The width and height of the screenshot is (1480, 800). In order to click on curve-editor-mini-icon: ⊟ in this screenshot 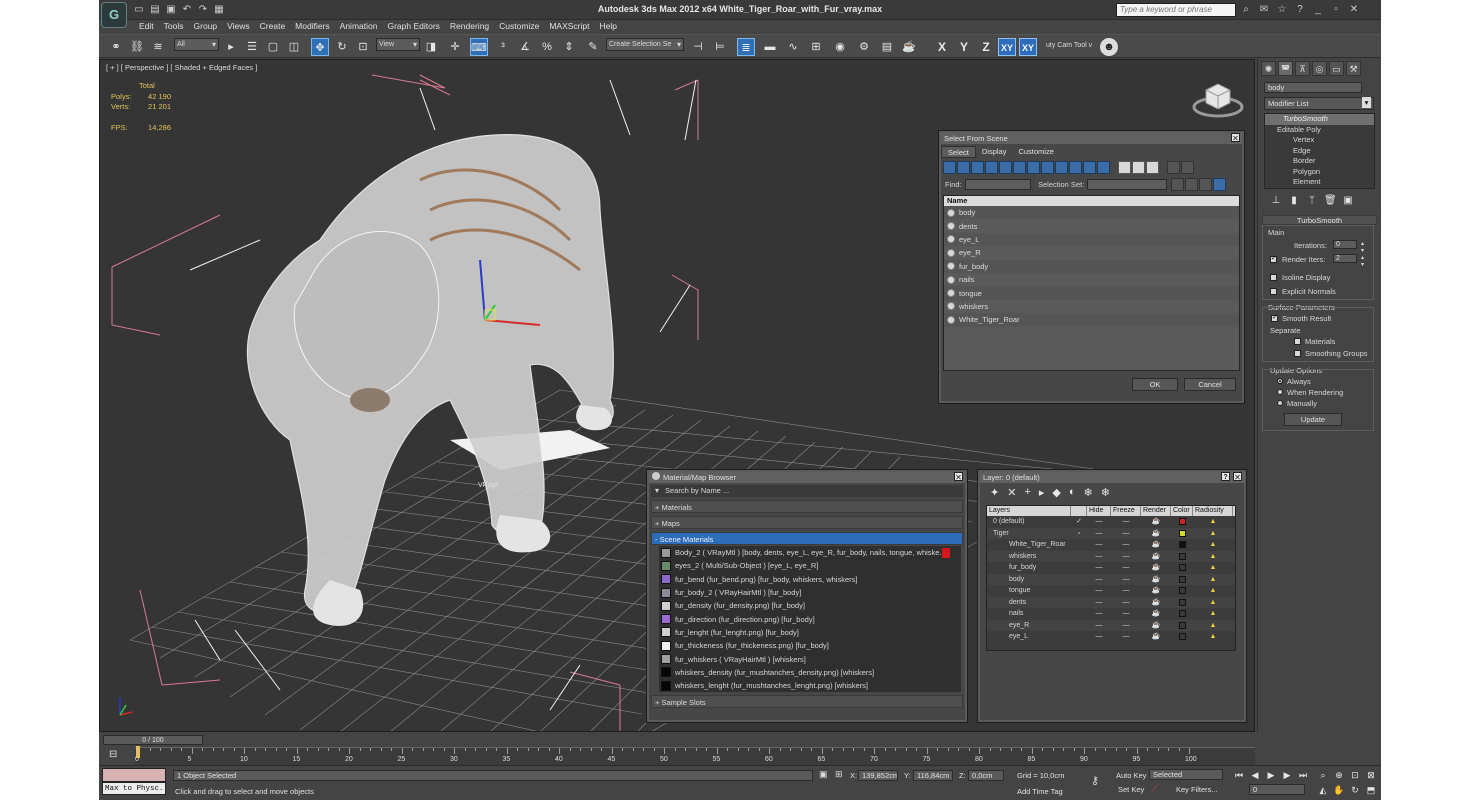, I will do `click(115, 755)`.